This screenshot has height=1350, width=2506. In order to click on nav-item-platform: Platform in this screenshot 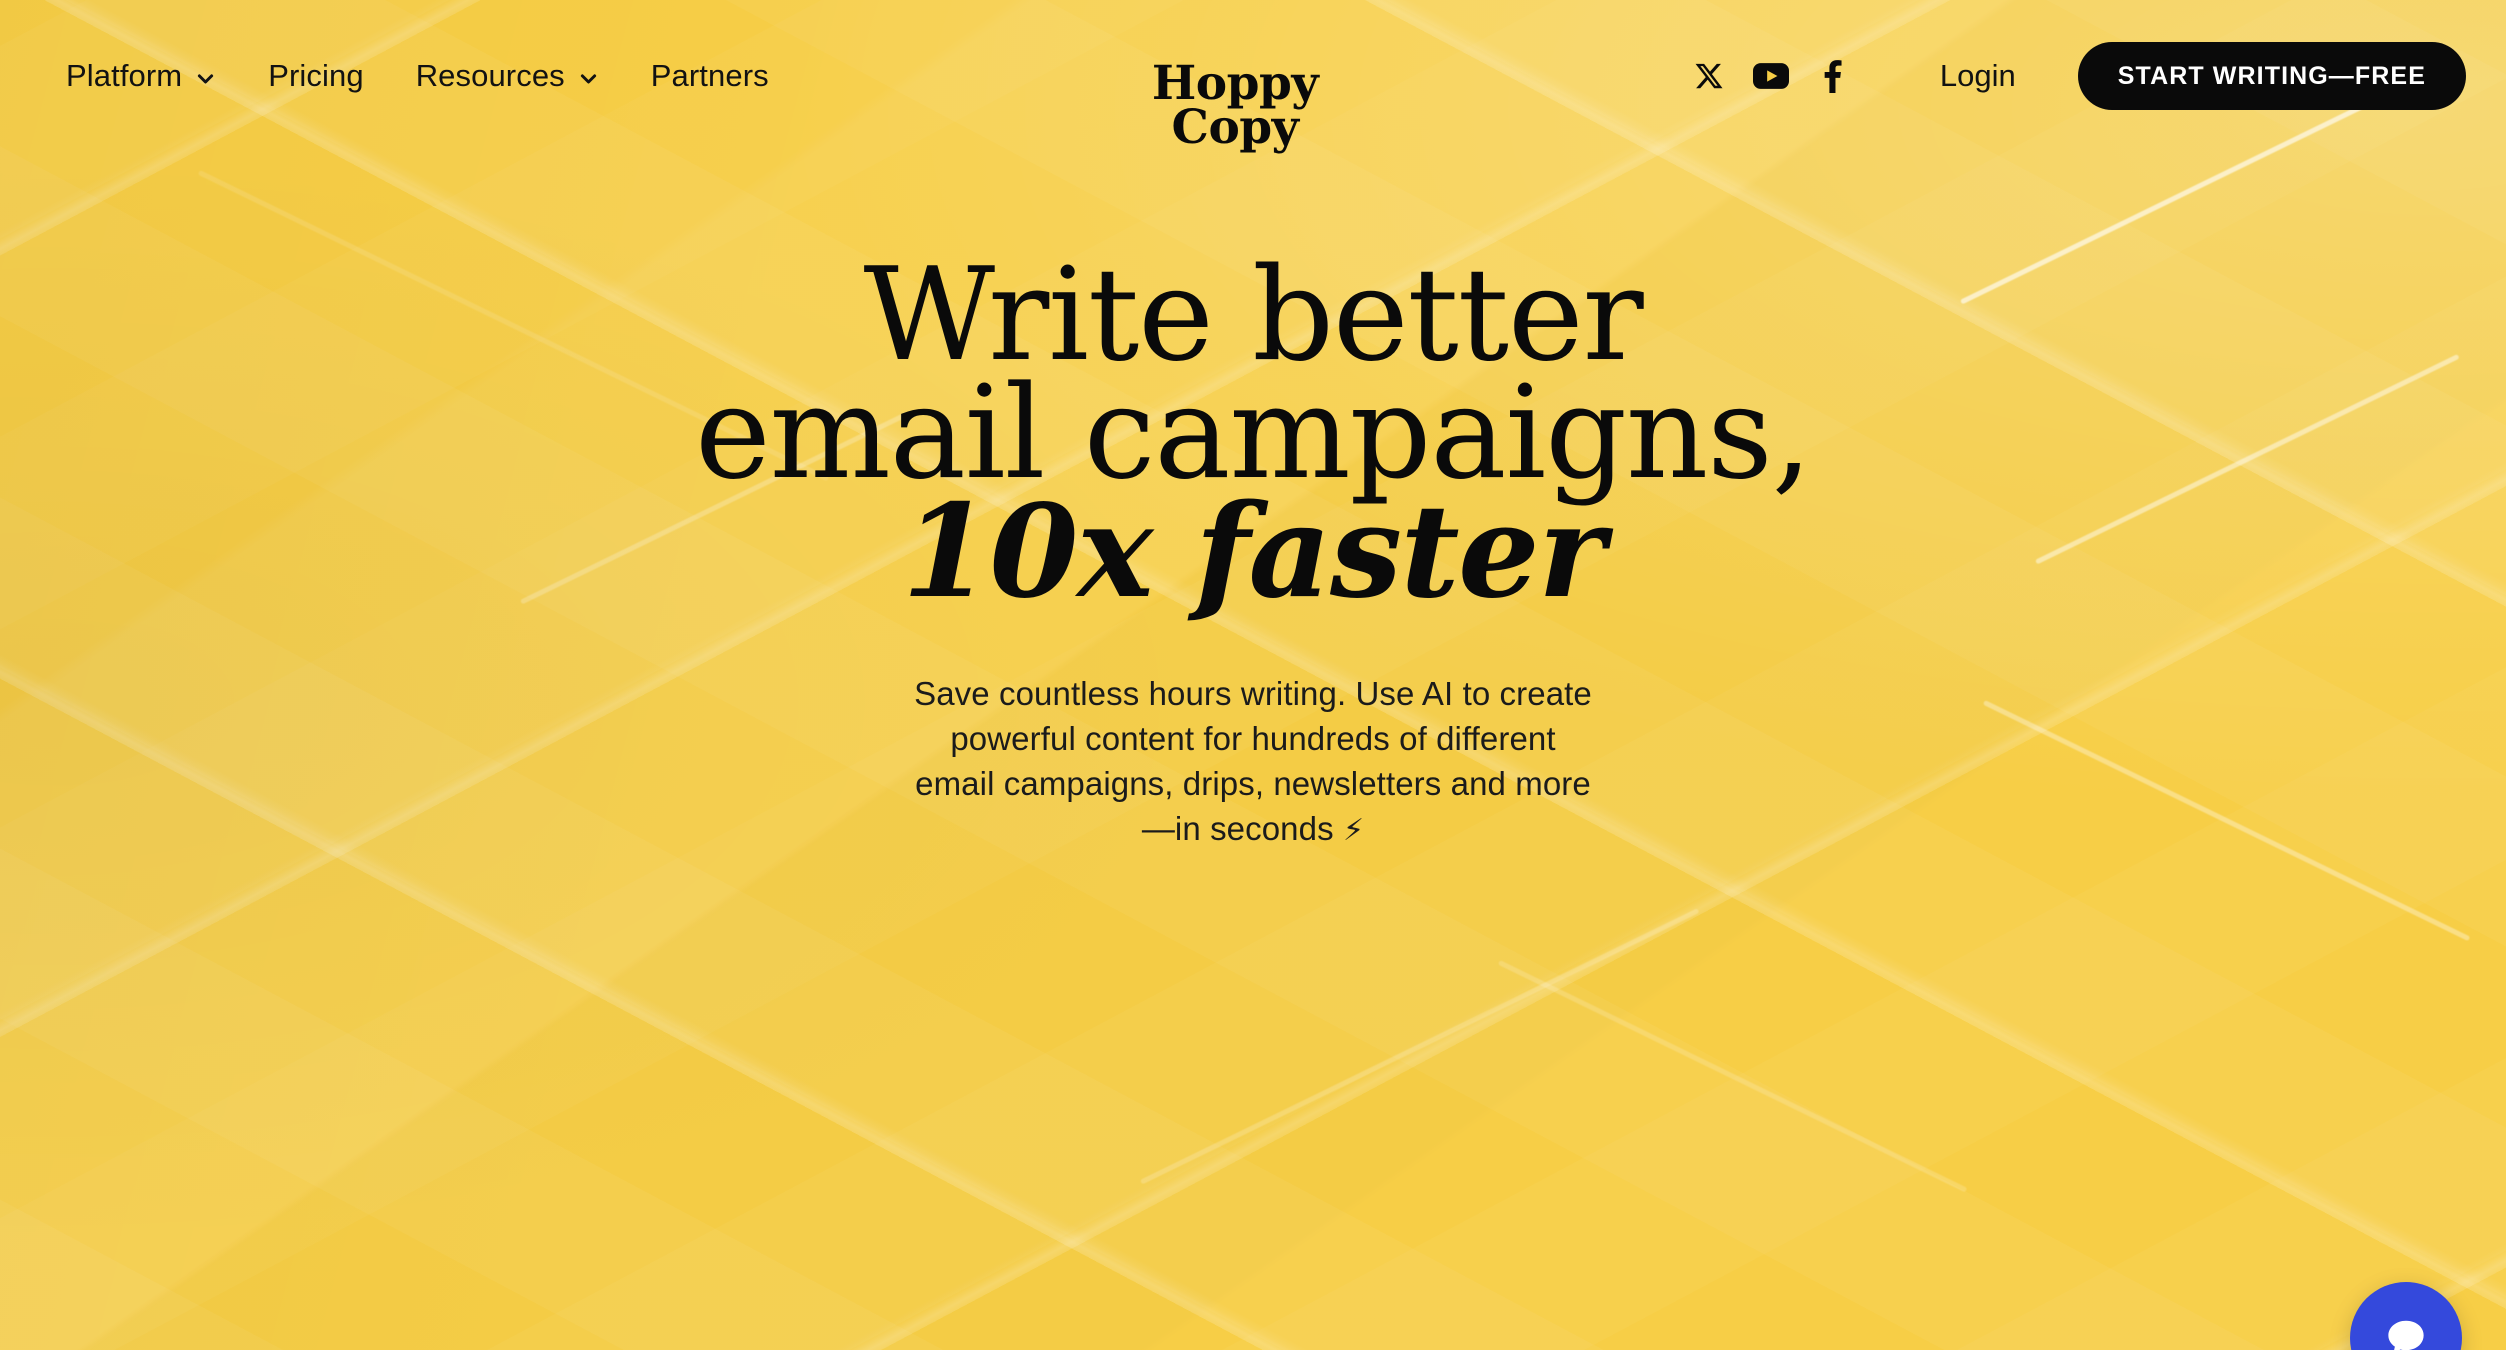, I will do `click(141, 76)`.